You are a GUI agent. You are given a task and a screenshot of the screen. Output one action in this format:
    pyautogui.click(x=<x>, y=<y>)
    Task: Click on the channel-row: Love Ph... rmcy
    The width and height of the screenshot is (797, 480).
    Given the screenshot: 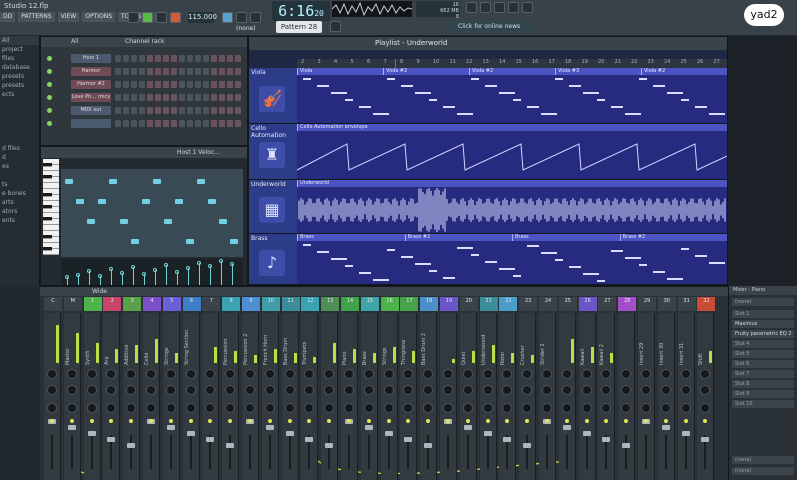 What is the action you would take?
    pyautogui.click(x=145, y=97)
    